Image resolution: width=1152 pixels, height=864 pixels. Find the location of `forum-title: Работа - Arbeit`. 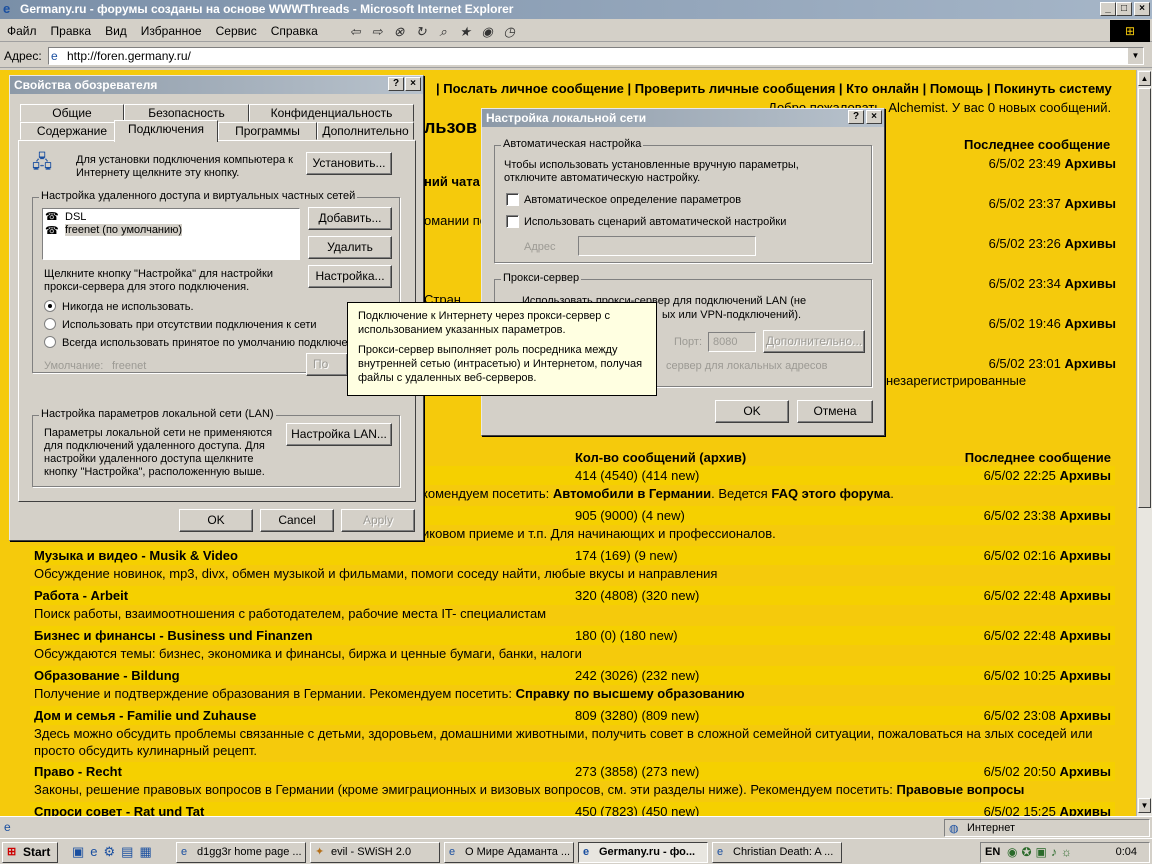

forum-title: Работа - Arbeit is located at coordinates (81, 596).